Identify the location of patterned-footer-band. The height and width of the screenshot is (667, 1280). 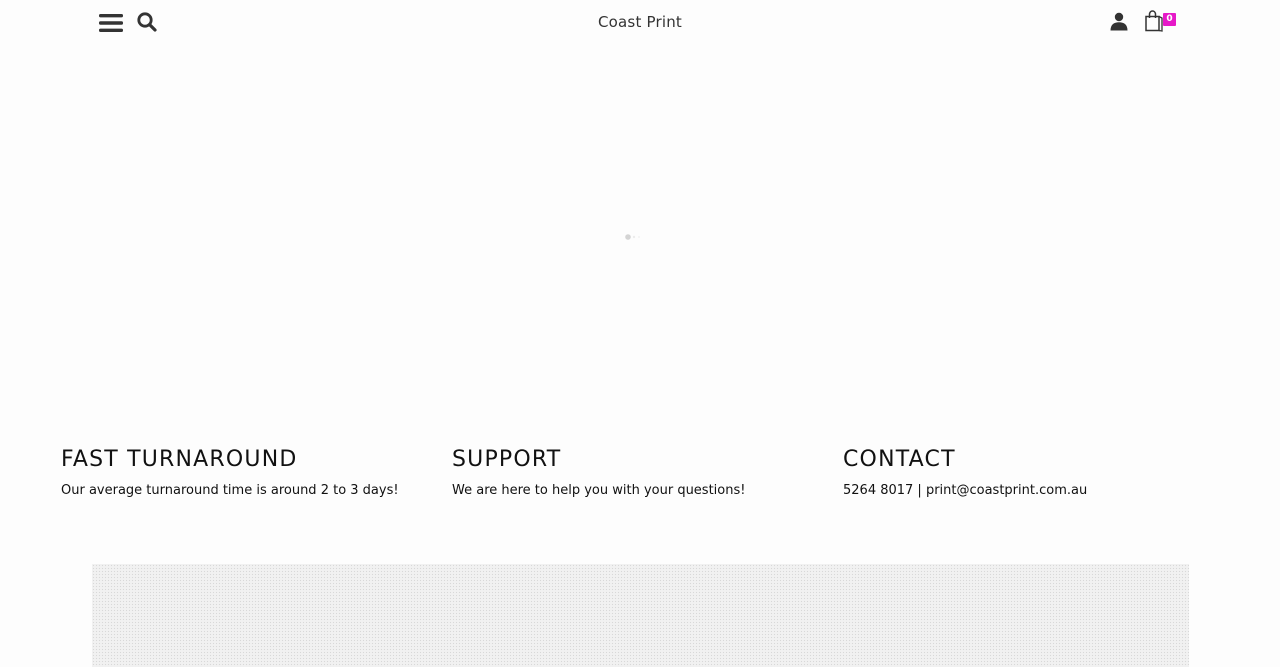
(640, 615).